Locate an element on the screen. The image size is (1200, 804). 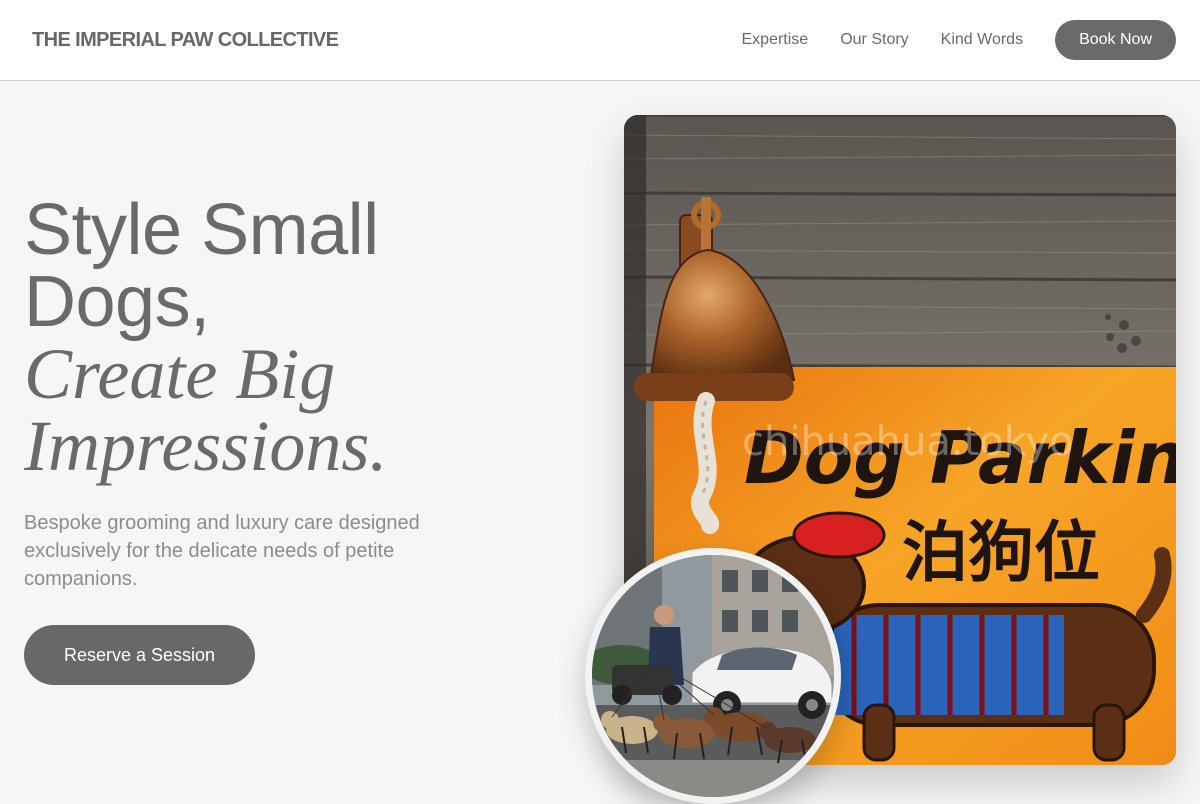
sign-text-cjk: 泊狗位 is located at coordinates (1001, 552).